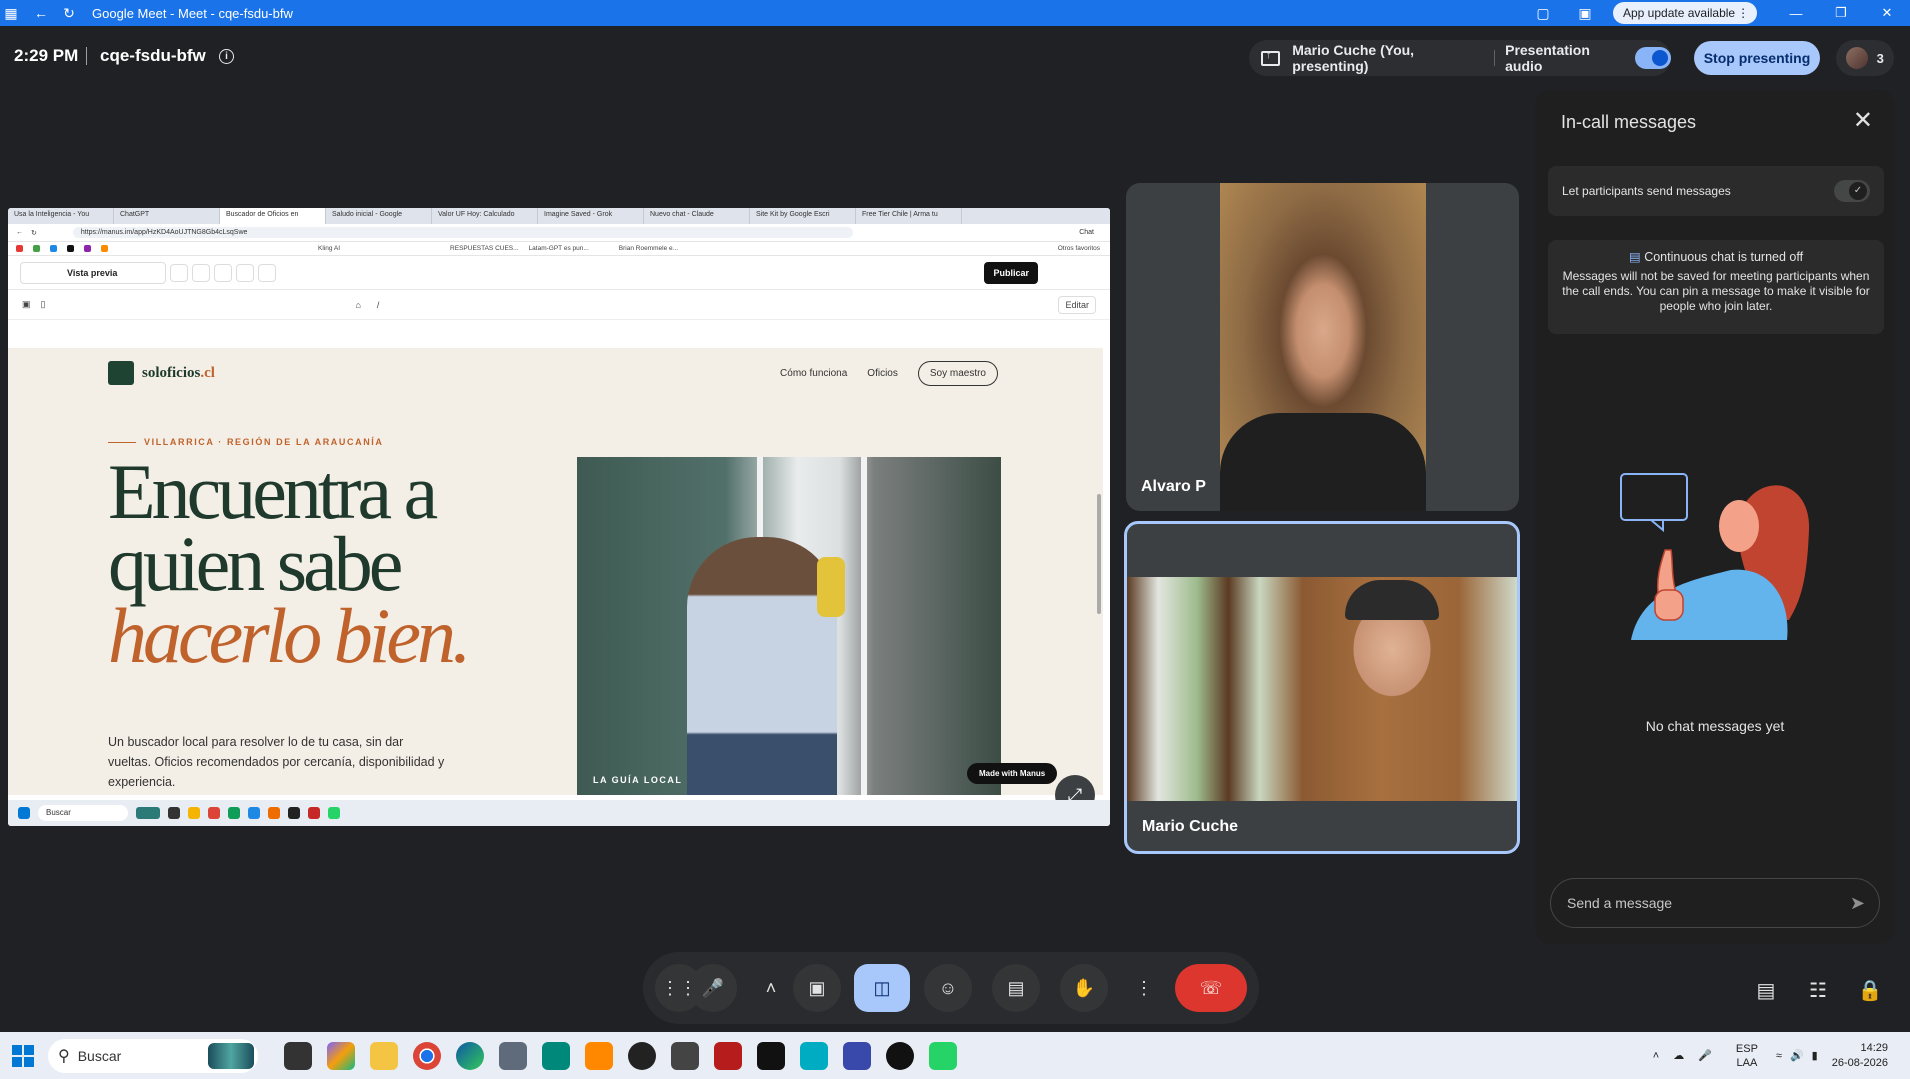 This screenshot has height=1079, width=1910. I want to click on nav-link-oficios: Oficios, so click(882, 373).